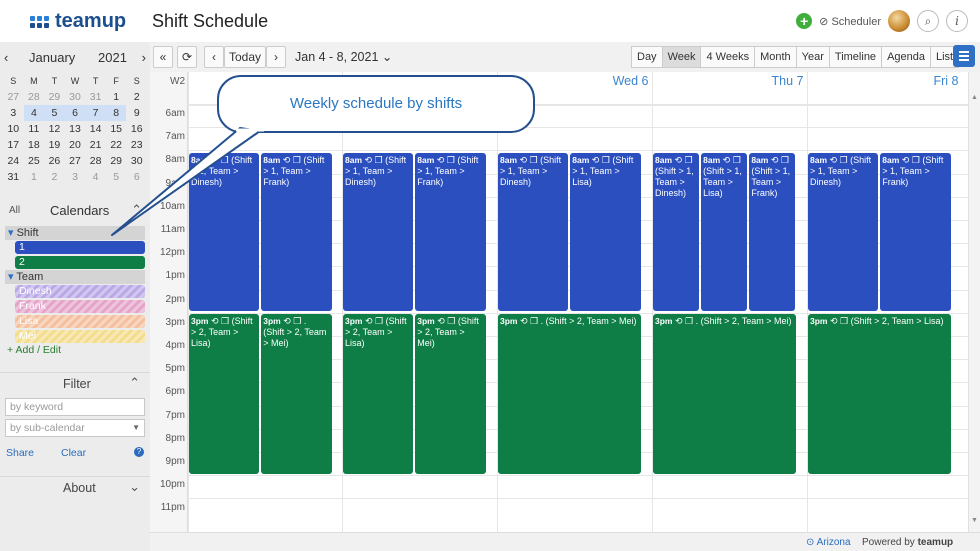  I want to click on sub-calendar-1: 1, so click(80, 247).